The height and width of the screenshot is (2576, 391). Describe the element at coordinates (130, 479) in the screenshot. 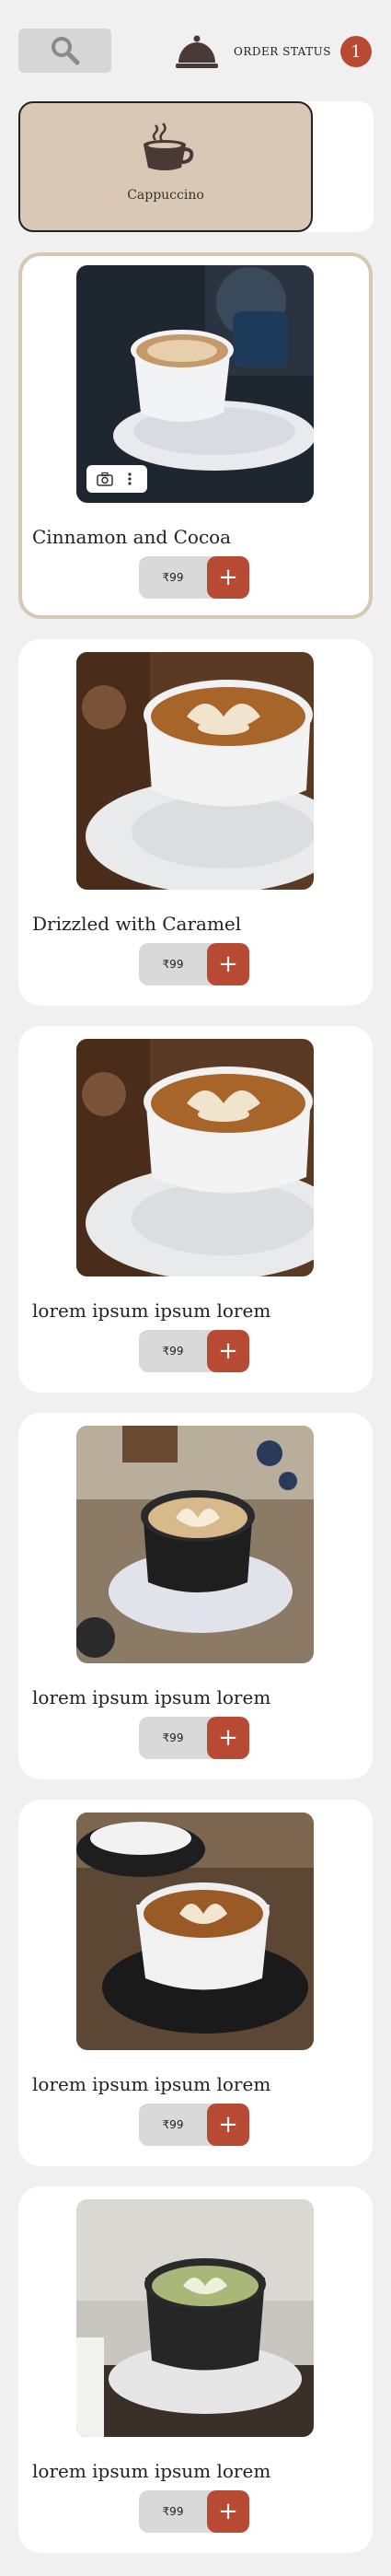

I see `more-options-icon` at that location.